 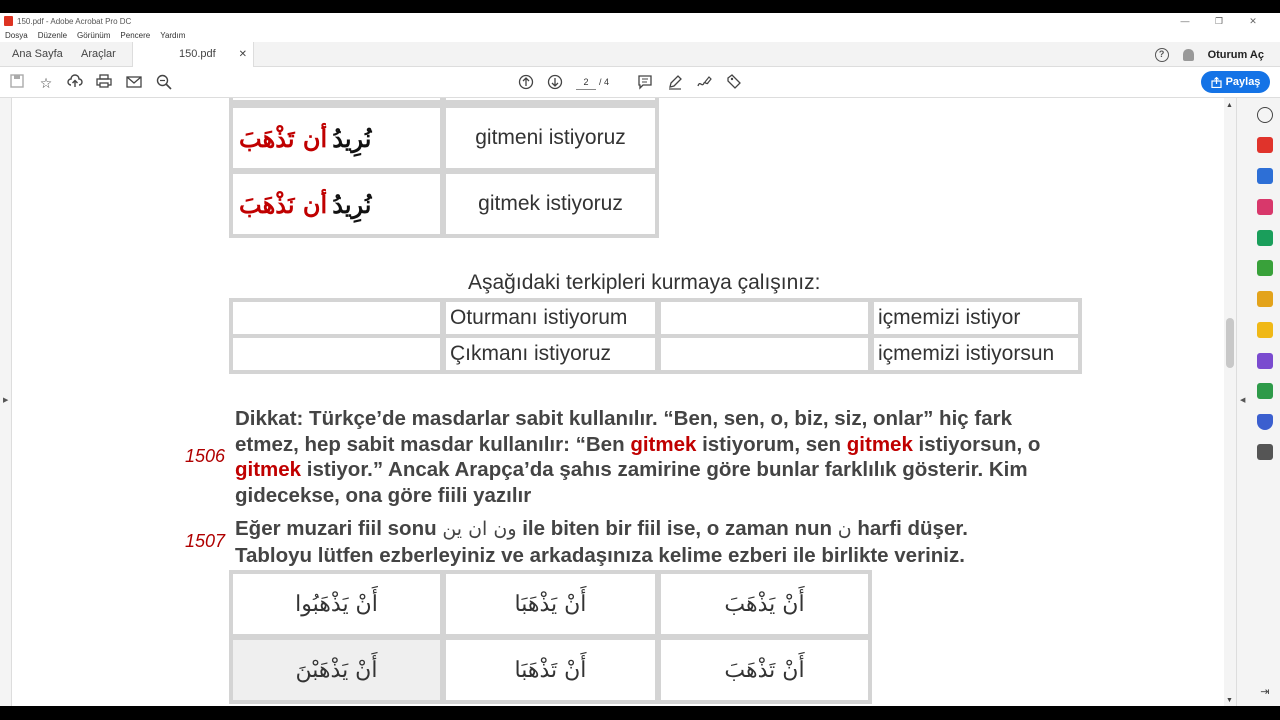 What do you see at coordinates (283, 204) in the screenshot?
I see `arabic-word-red: أن نَذْهَبَ` at bounding box center [283, 204].